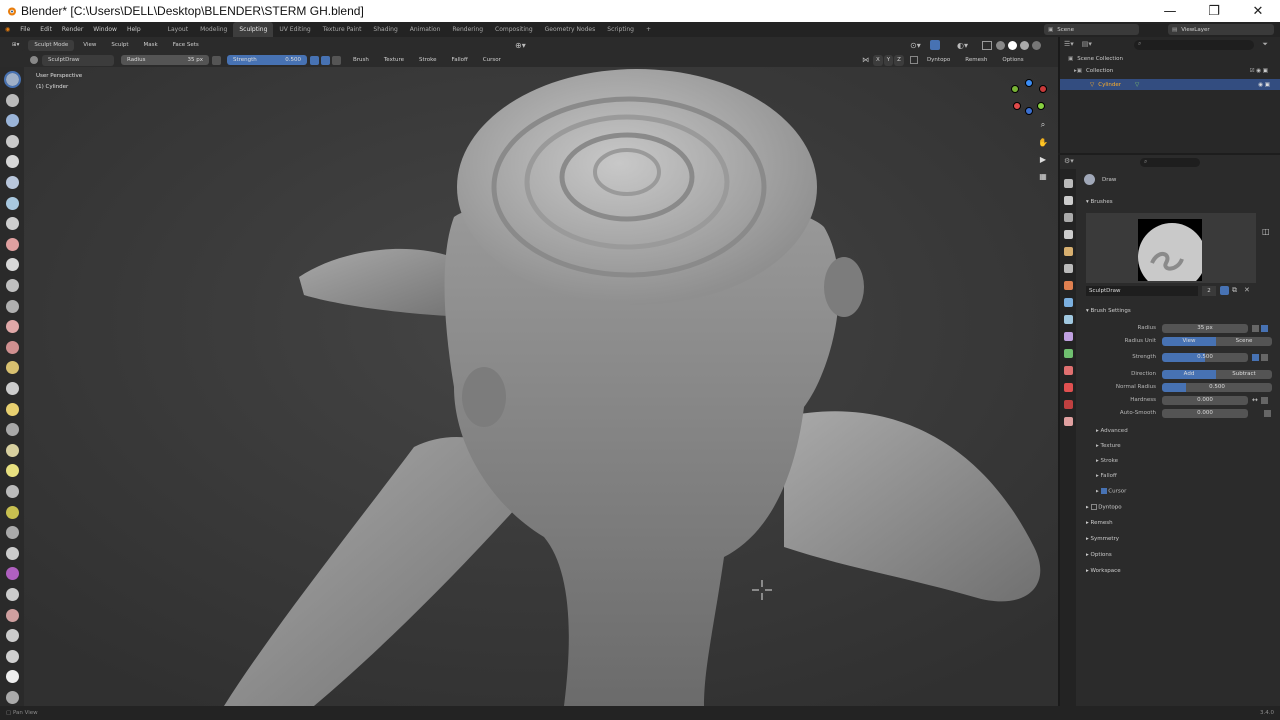  What do you see at coordinates (16, 45) in the screenshot?
I see `editor-type-icon: ⊞▾` at bounding box center [16, 45].